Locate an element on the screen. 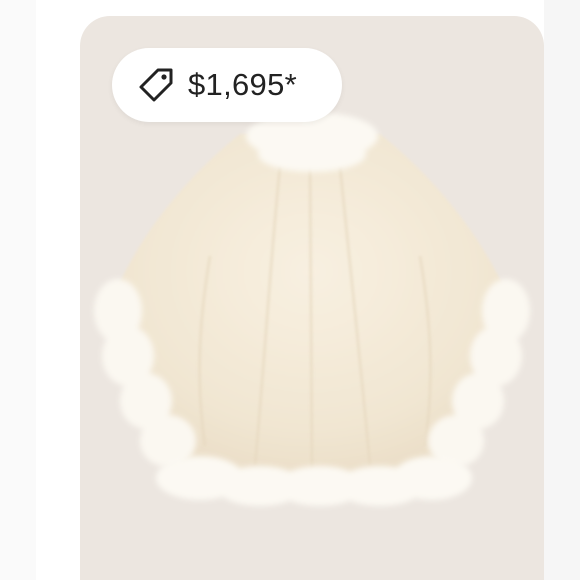 This screenshot has width=580, height=580. left-edge-panel is located at coordinates (18, 290).